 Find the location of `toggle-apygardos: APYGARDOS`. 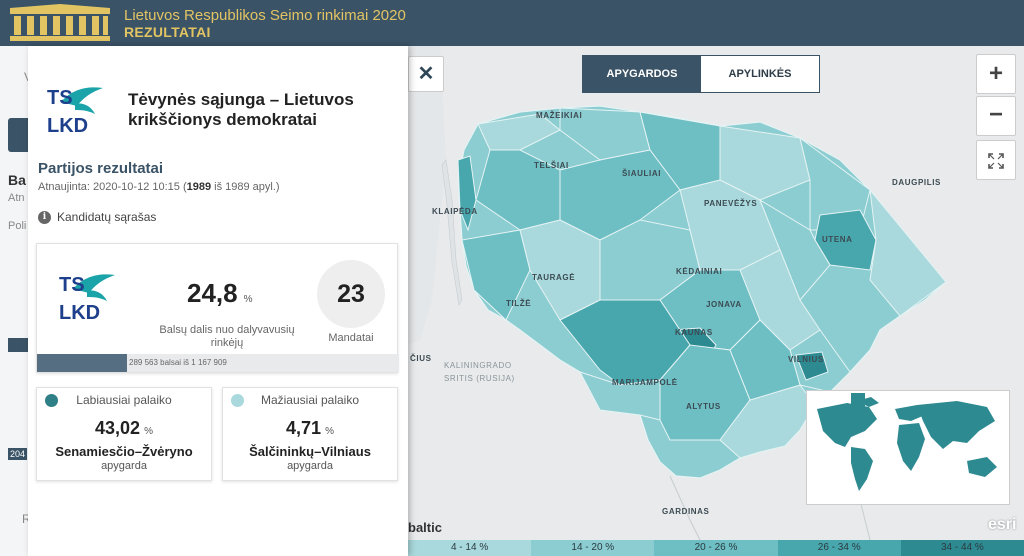

toggle-apygardos: APYGARDOS is located at coordinates (642, 74).